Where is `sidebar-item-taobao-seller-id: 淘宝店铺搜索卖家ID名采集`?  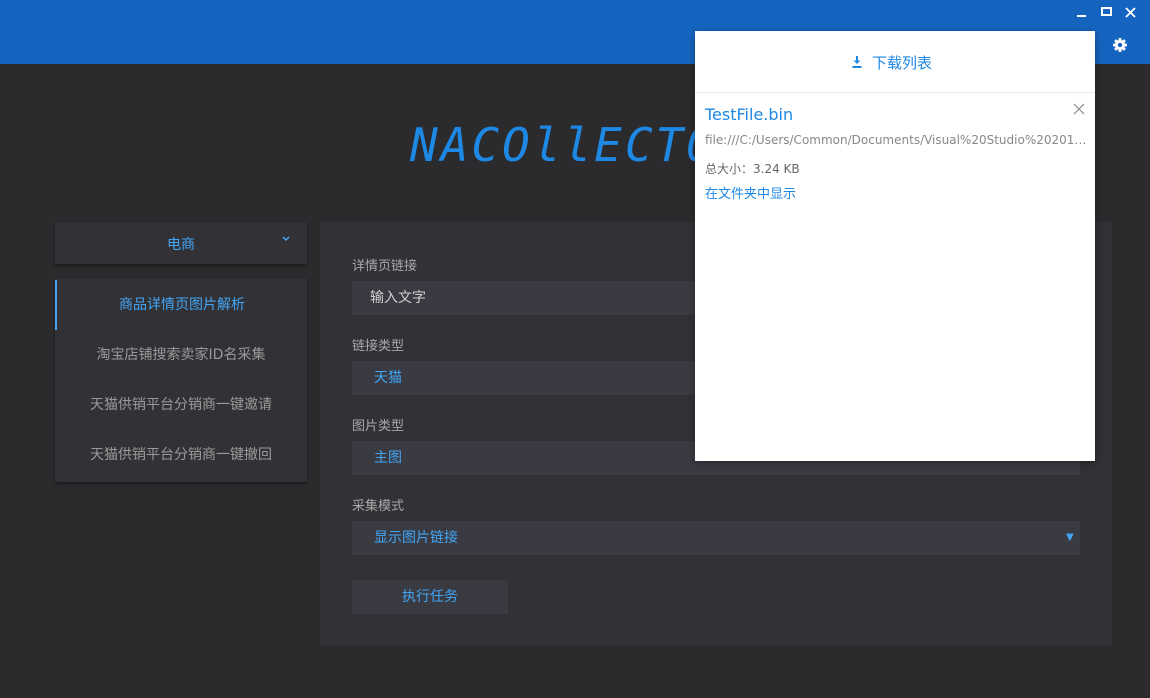 sidebar-item-taobao-seller-id: 淘宝店铺搜索卖家ID名采集 is located at coordinates (181, 355).